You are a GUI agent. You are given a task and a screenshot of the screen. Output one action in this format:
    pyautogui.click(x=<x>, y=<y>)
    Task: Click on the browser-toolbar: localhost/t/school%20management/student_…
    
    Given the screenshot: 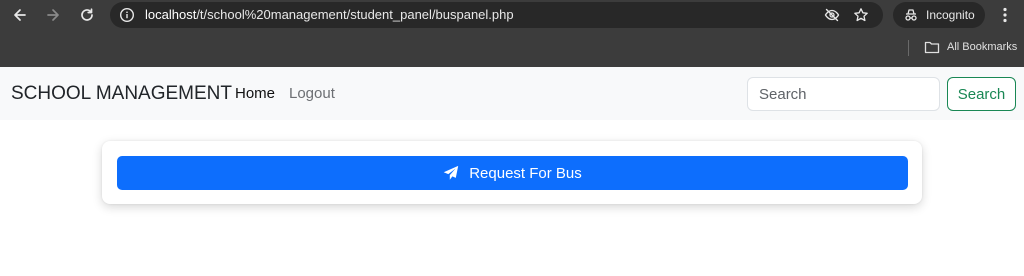 What is the action you would take?
    pyautogui.click(x=512, y=15)
    